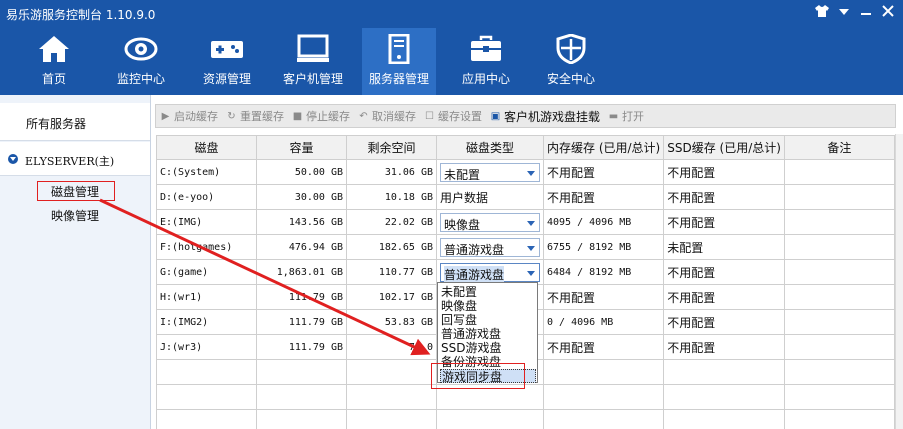  I want to click on play-icon: ▶, so click(165, 116).